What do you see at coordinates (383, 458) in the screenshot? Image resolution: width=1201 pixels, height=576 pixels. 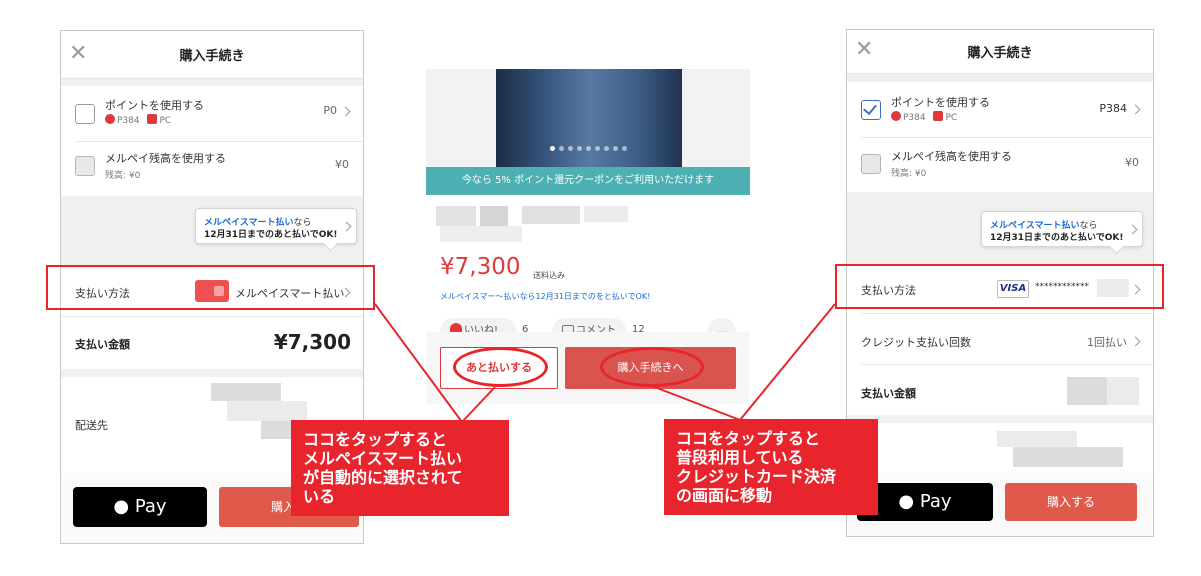 I see `callout-line: メルペイスマート払い` at bounding box center [383, 458].